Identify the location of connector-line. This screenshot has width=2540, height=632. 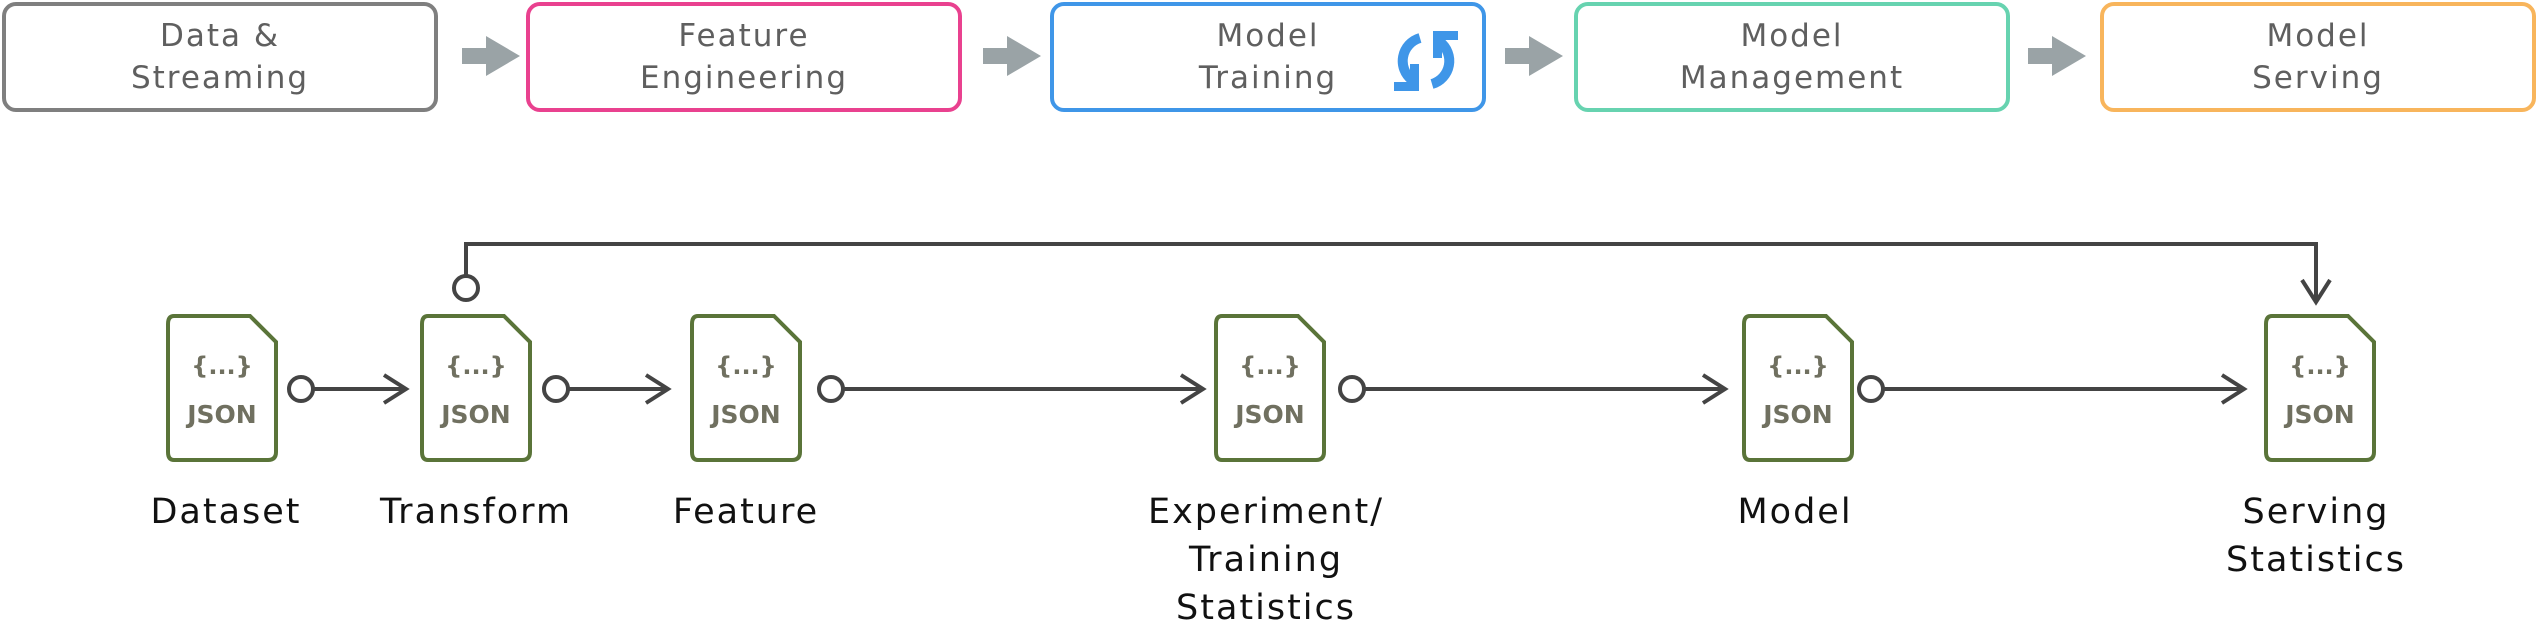
(1391, 272).